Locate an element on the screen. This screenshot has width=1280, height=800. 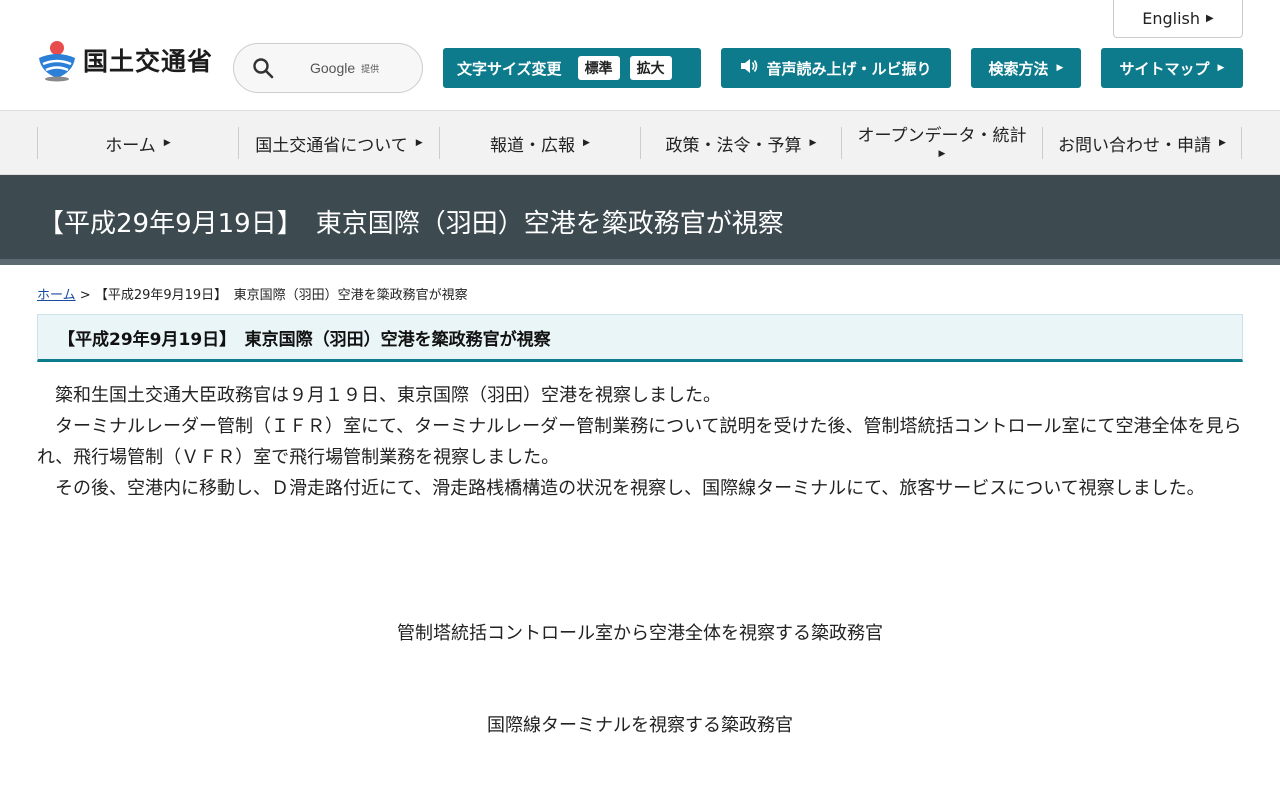
font-size-label: 文字サイズ変更 is located at coordinates (509, 68).